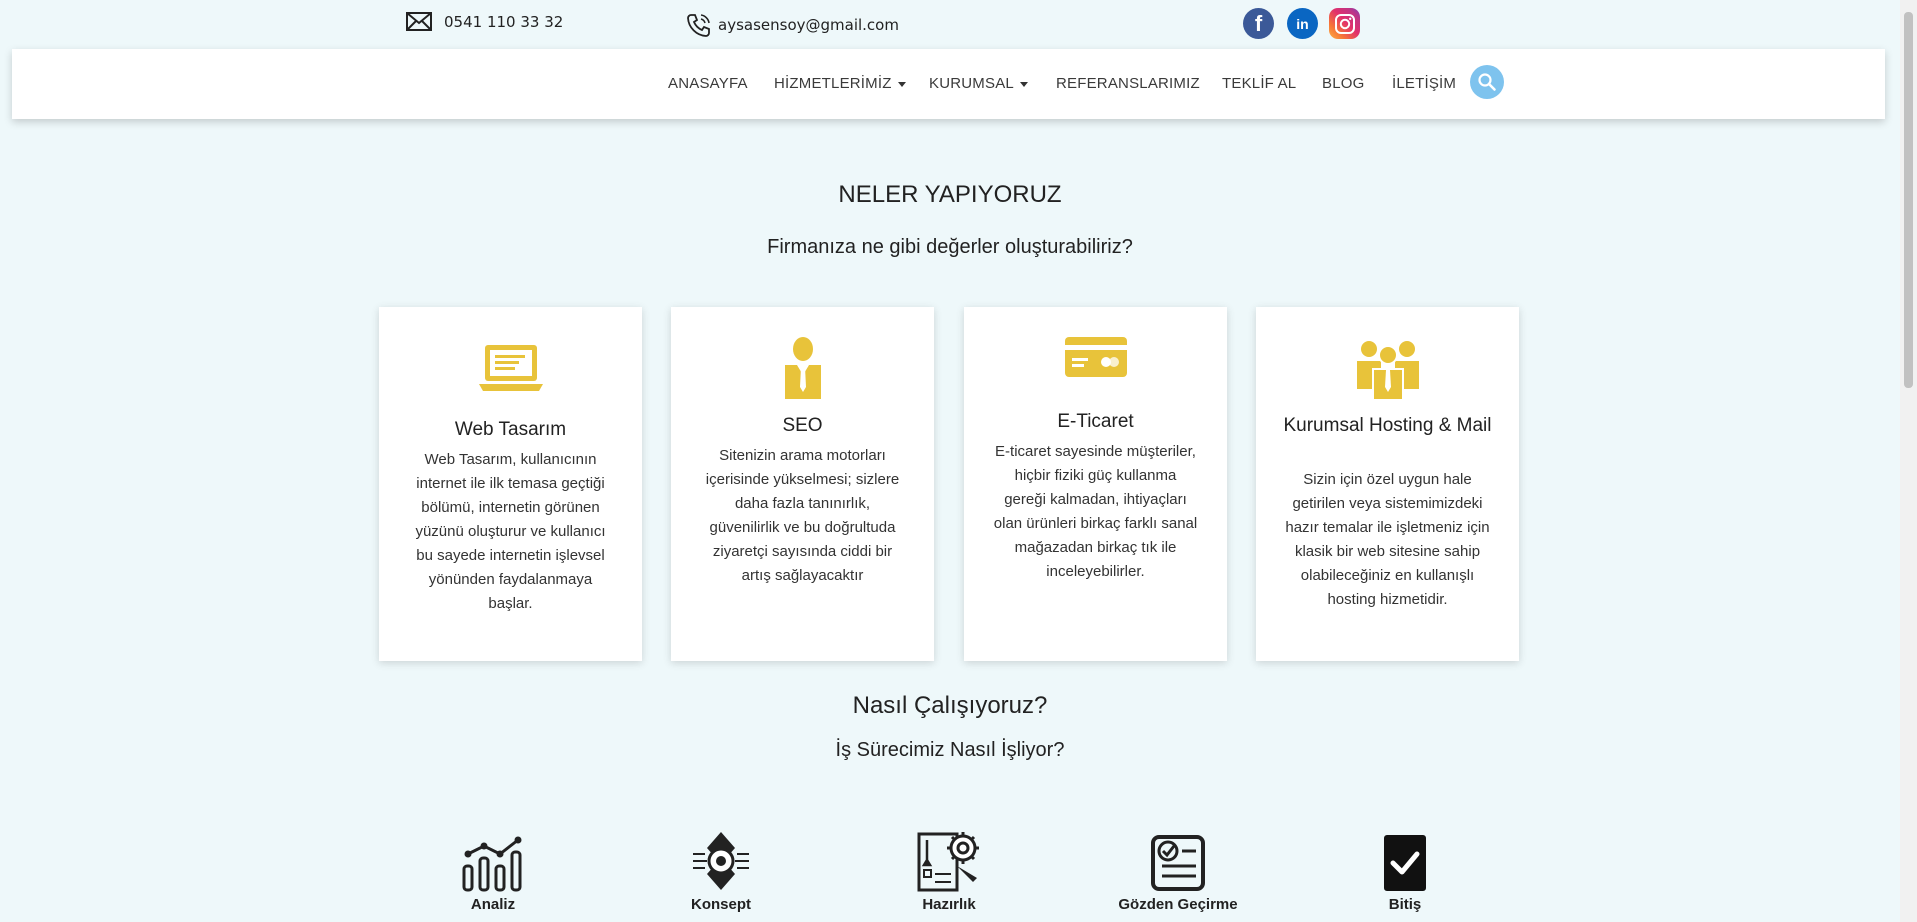  What do you see at coordinates (721, 861) in the screenshot?
I see `concept-icon` at bounding box center [721, 861].